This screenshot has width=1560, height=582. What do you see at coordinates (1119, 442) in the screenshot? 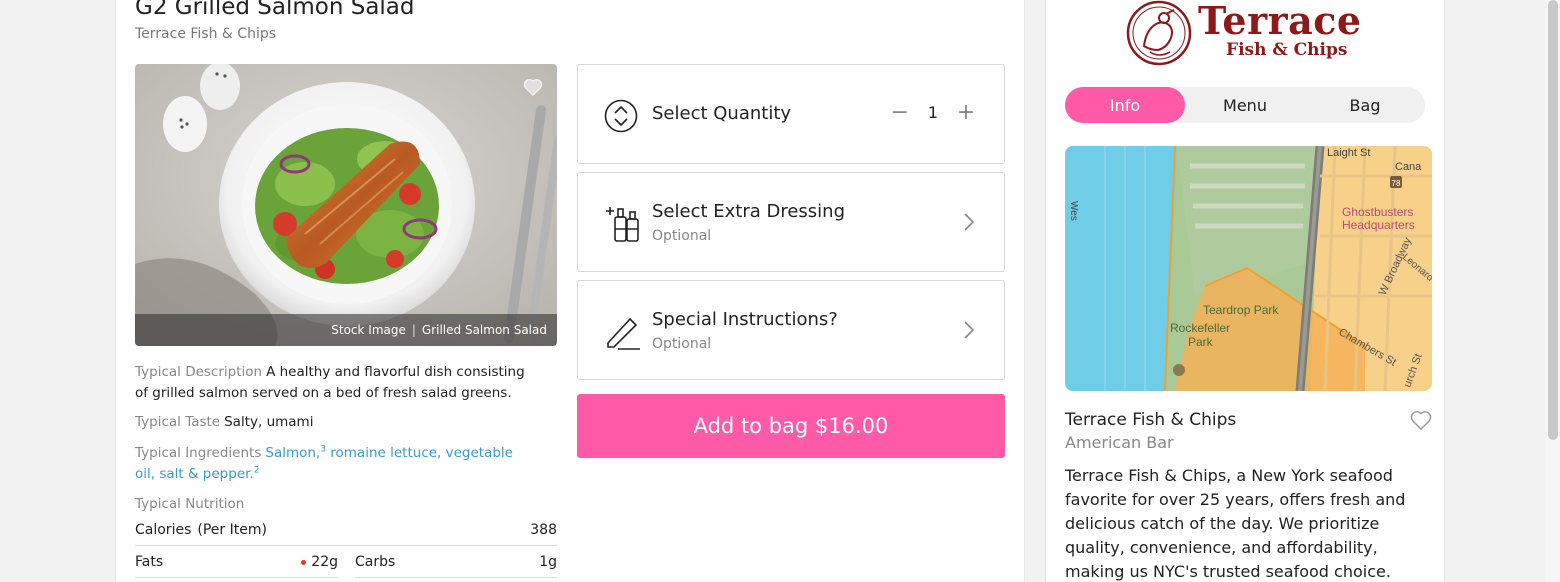
I see `restaurant-category: American Bar` at bounding box center [1119, 442].